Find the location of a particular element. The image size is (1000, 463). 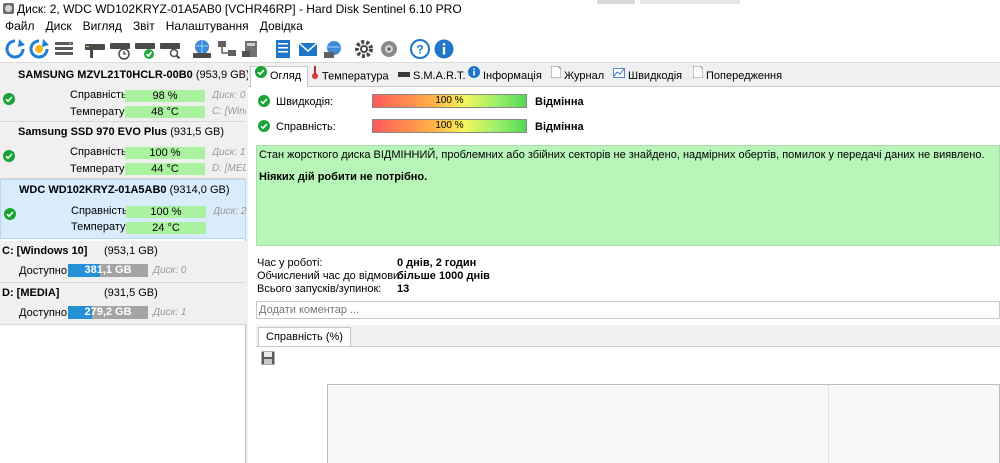

menu-settings: Налаштування is located at coordinates (208, 26).